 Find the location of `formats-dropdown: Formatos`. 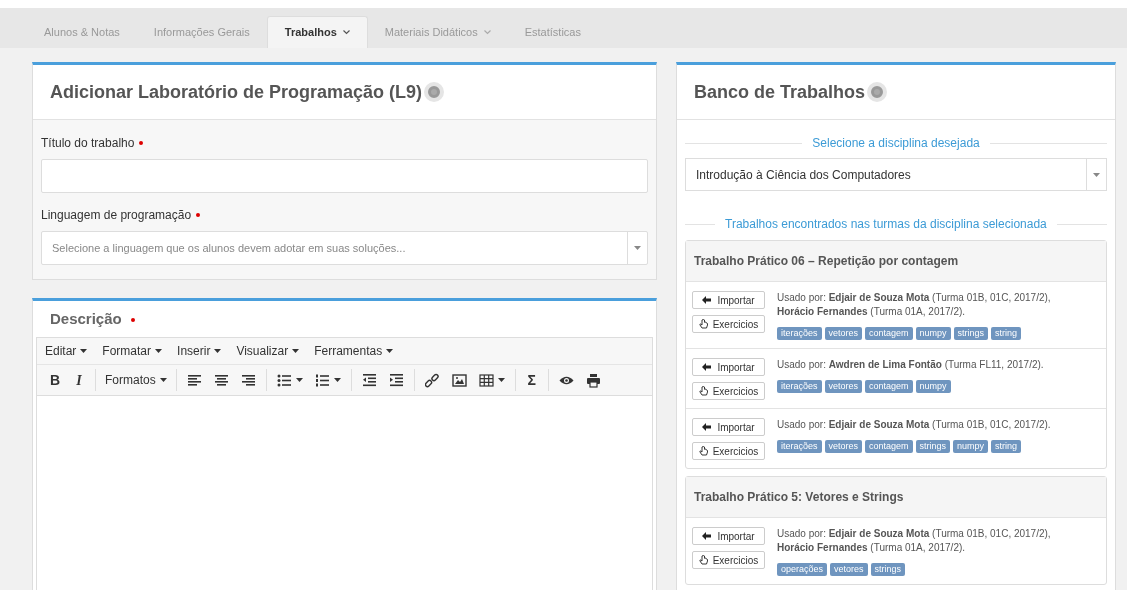

formats-dropdown: Formatos is located at coordinates (136, 380).